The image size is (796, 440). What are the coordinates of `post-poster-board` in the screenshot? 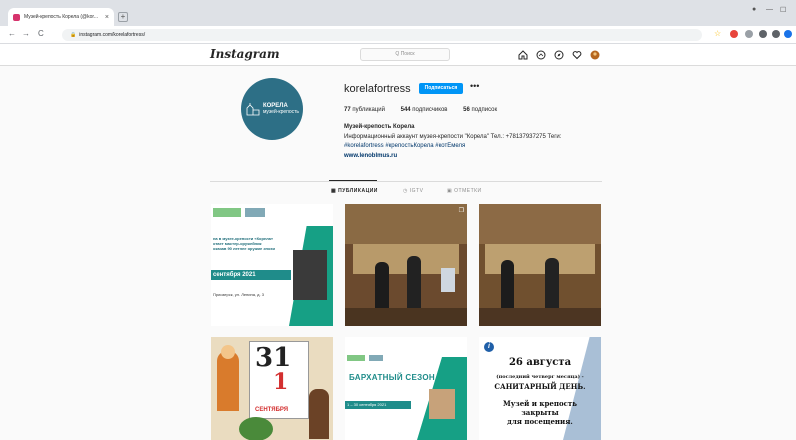 It's located at (448, 280).